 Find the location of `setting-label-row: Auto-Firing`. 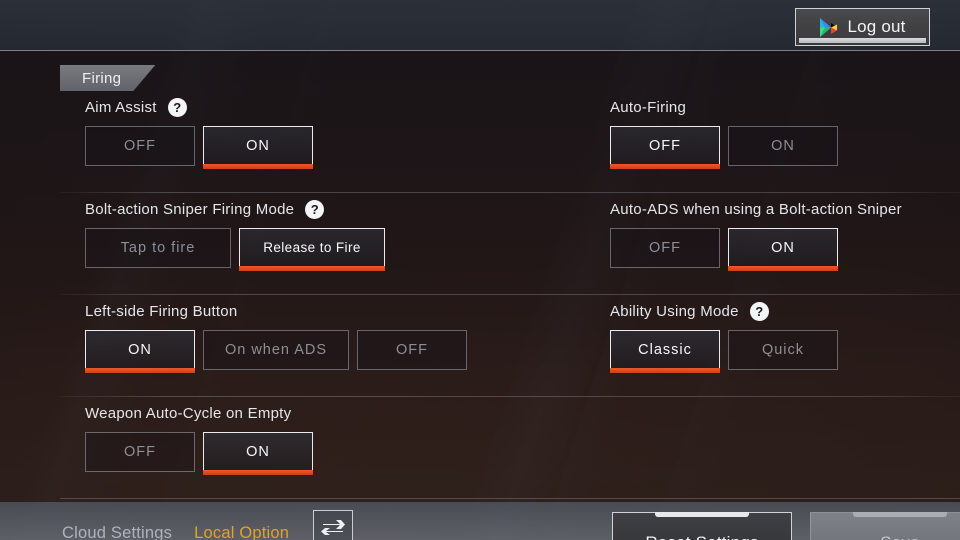

setting-label-row: Auto-Firing is located at coordinates (724, 105).